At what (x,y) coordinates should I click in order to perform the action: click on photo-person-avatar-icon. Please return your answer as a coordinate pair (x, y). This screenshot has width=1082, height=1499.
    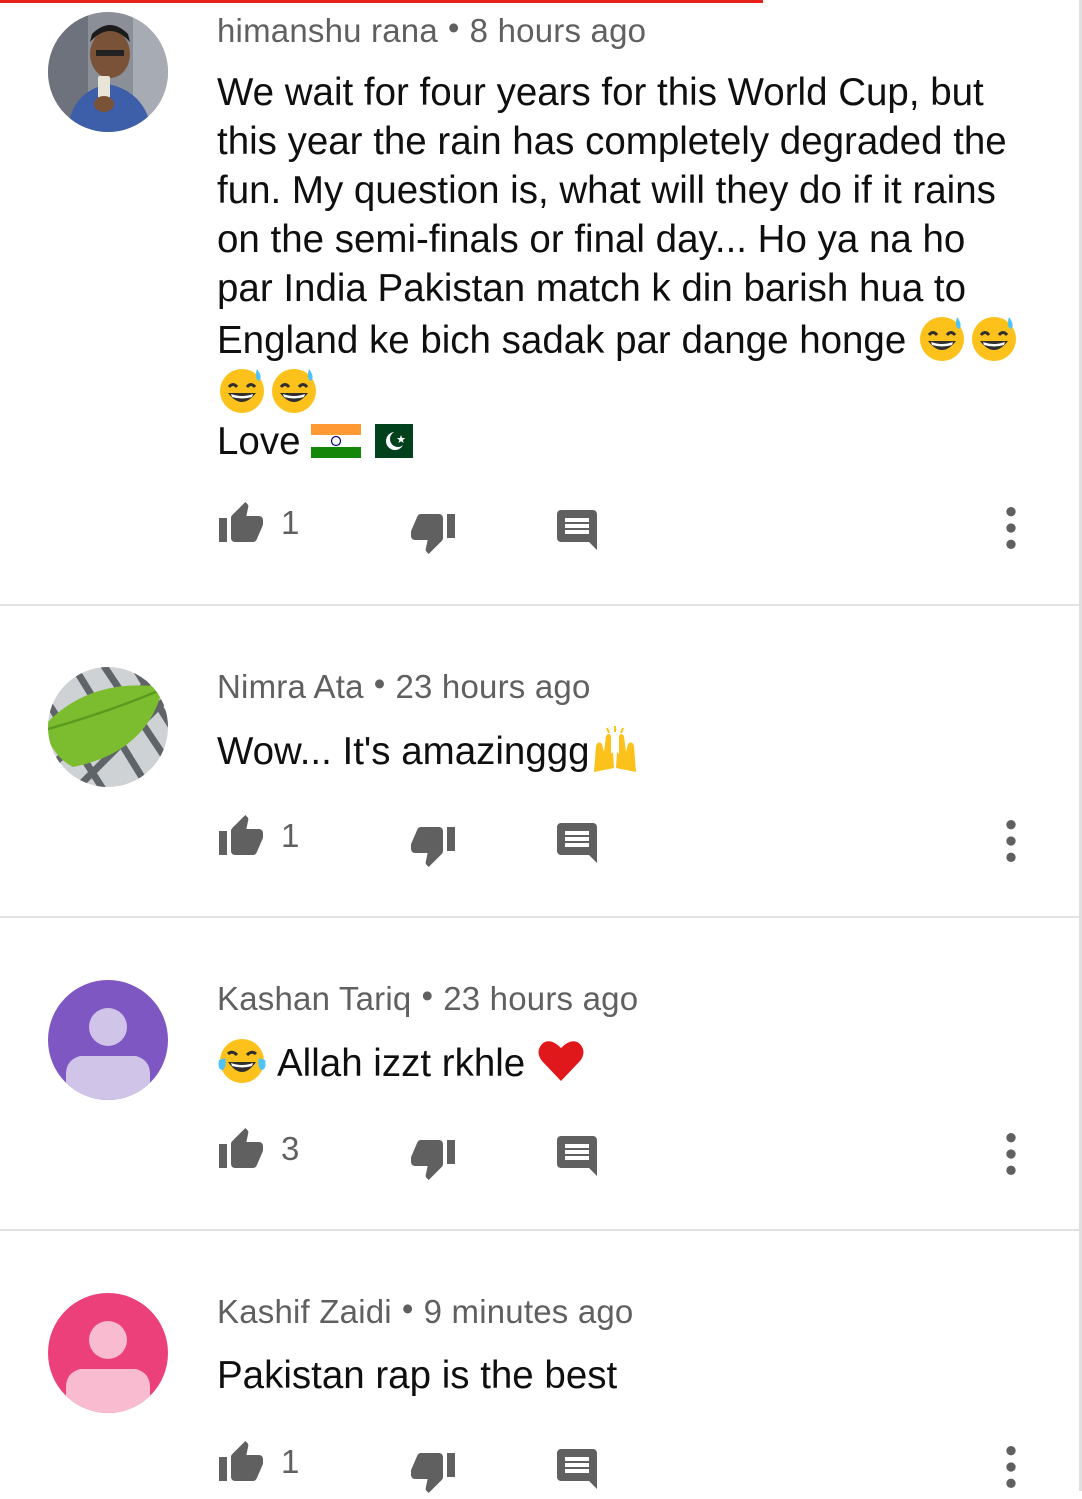
    Looking at the image, I should click on (108, 72).